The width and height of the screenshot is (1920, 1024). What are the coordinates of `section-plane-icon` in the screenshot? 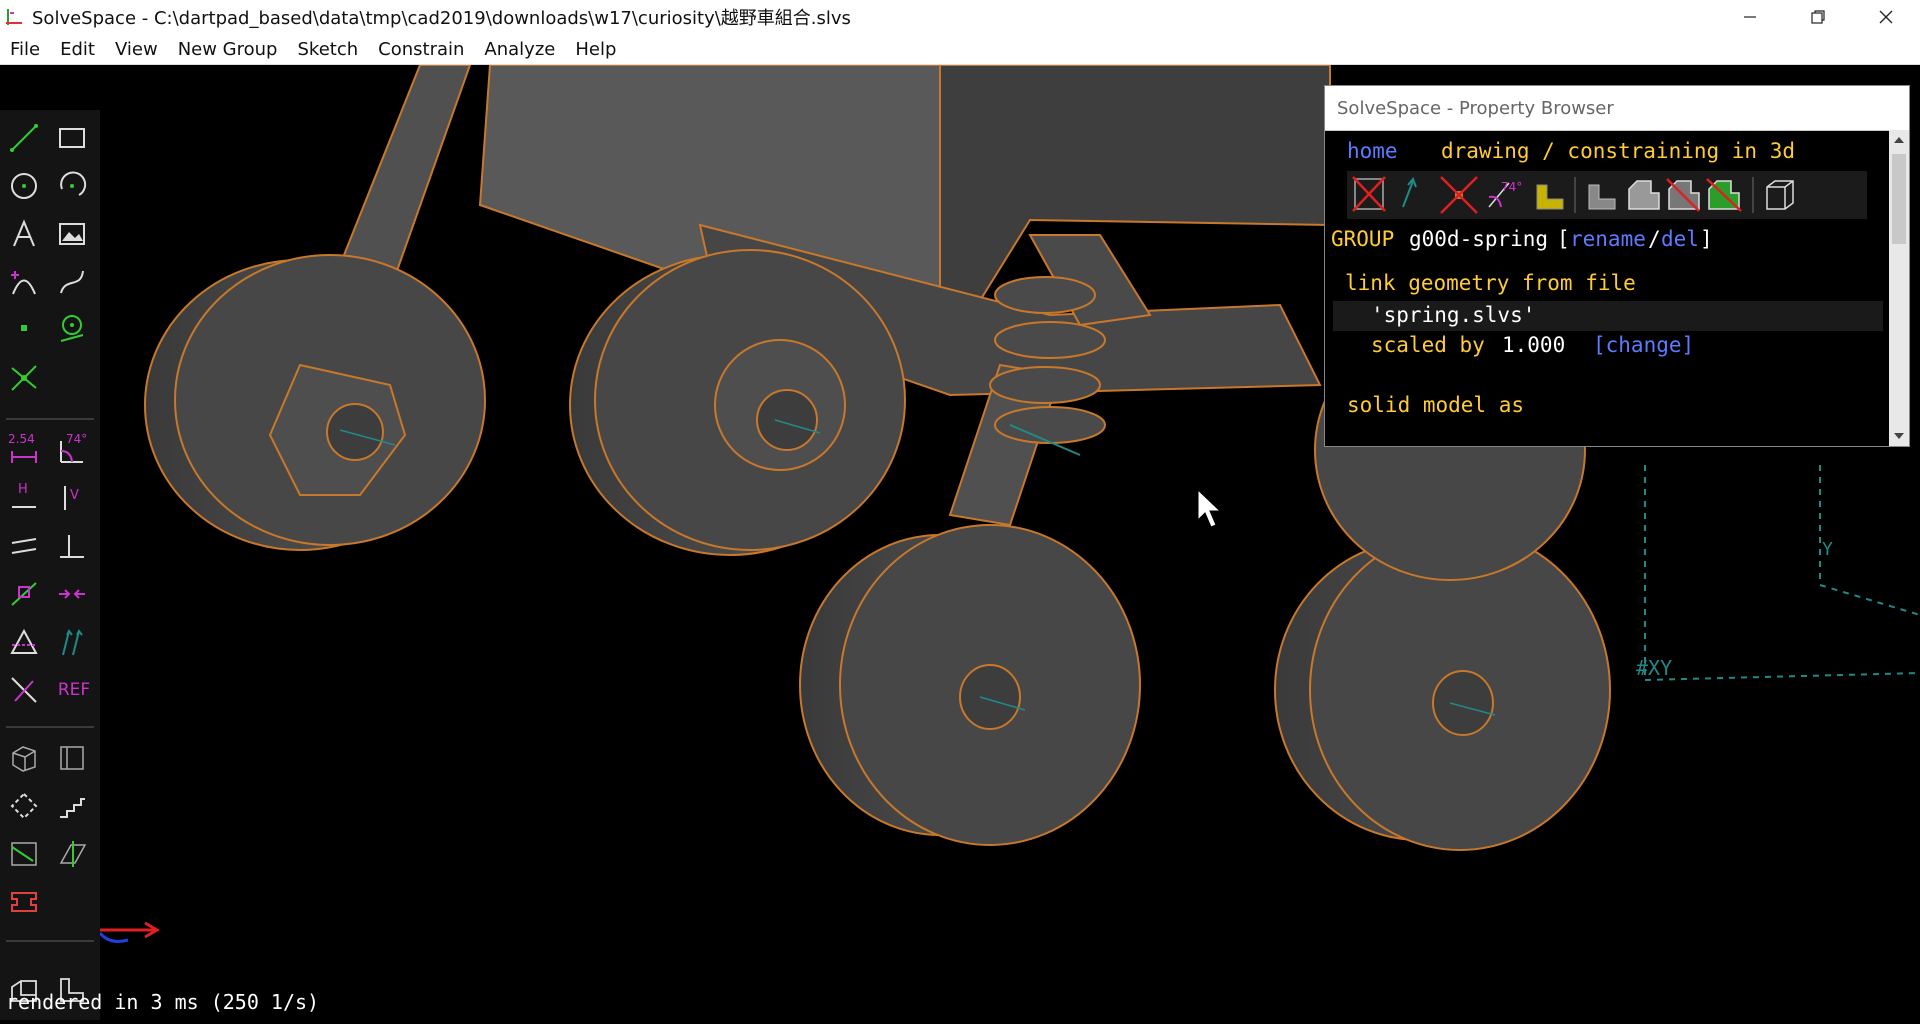 It's located at (73, 854).